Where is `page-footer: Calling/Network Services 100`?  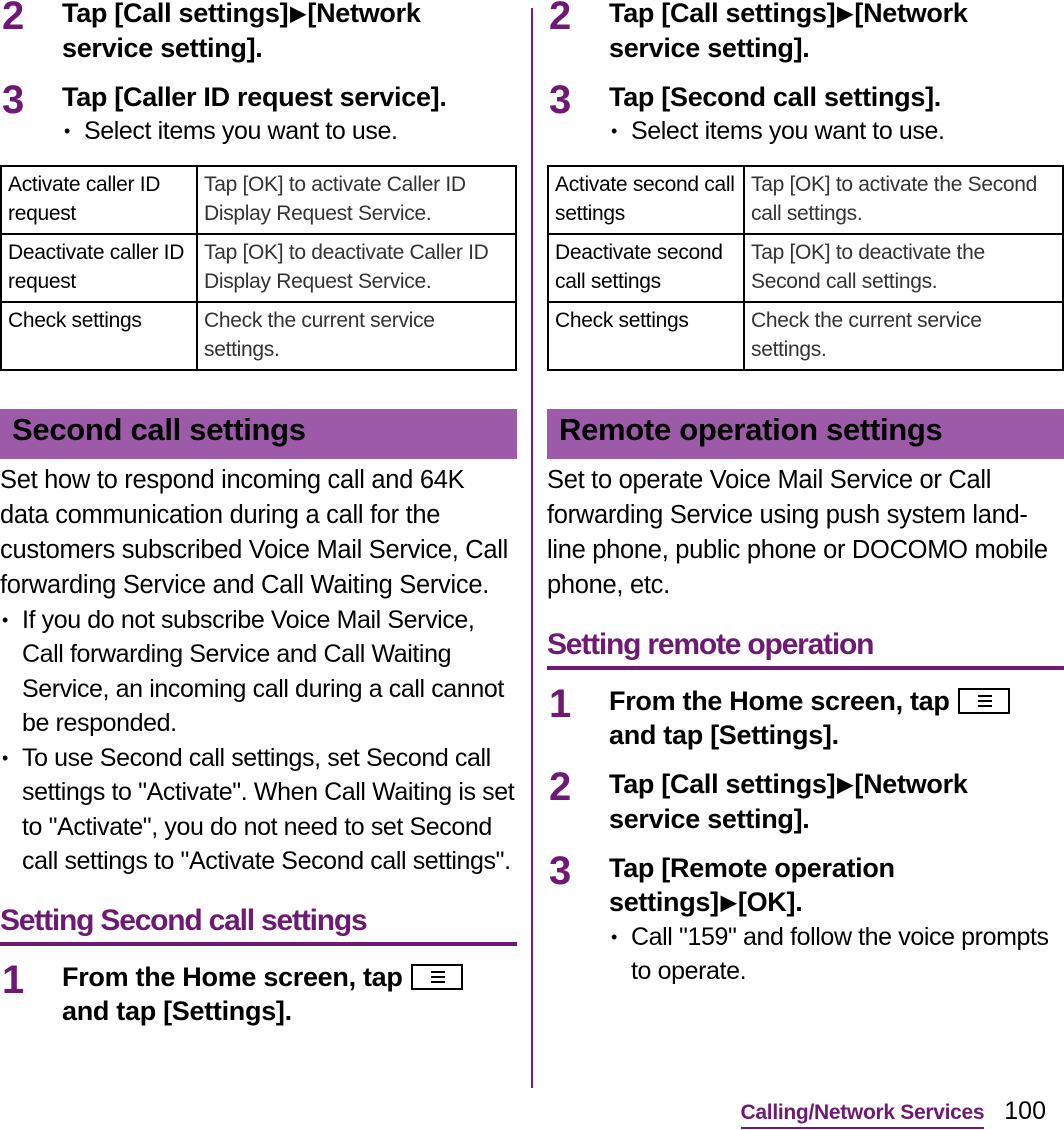 page-footer: Calling/Network Services 100 is located at coordinates (893, 1113).